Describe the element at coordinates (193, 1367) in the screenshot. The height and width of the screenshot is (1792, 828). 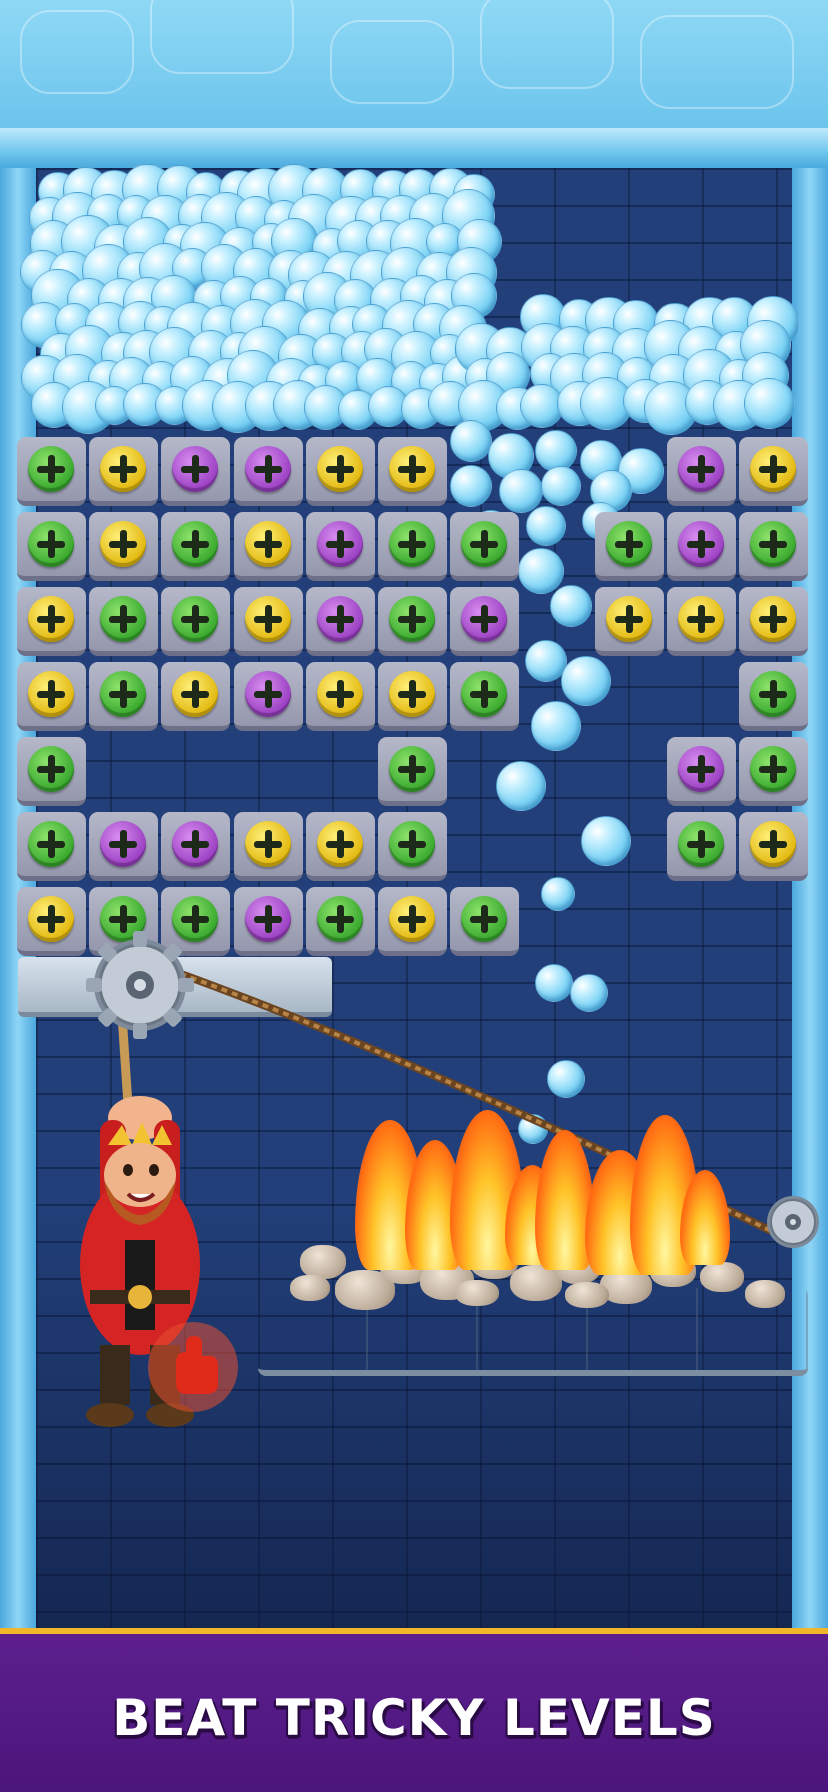
I see `tap-hand-icon` at that location.